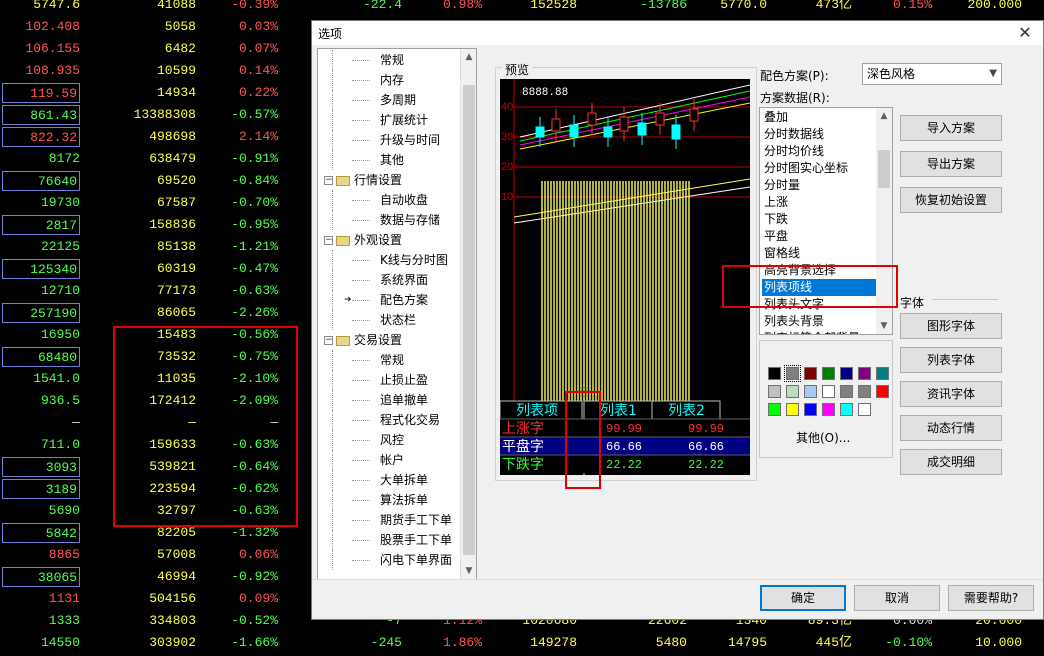  I want to click on tree-item: 多周期, so click(374, 100).